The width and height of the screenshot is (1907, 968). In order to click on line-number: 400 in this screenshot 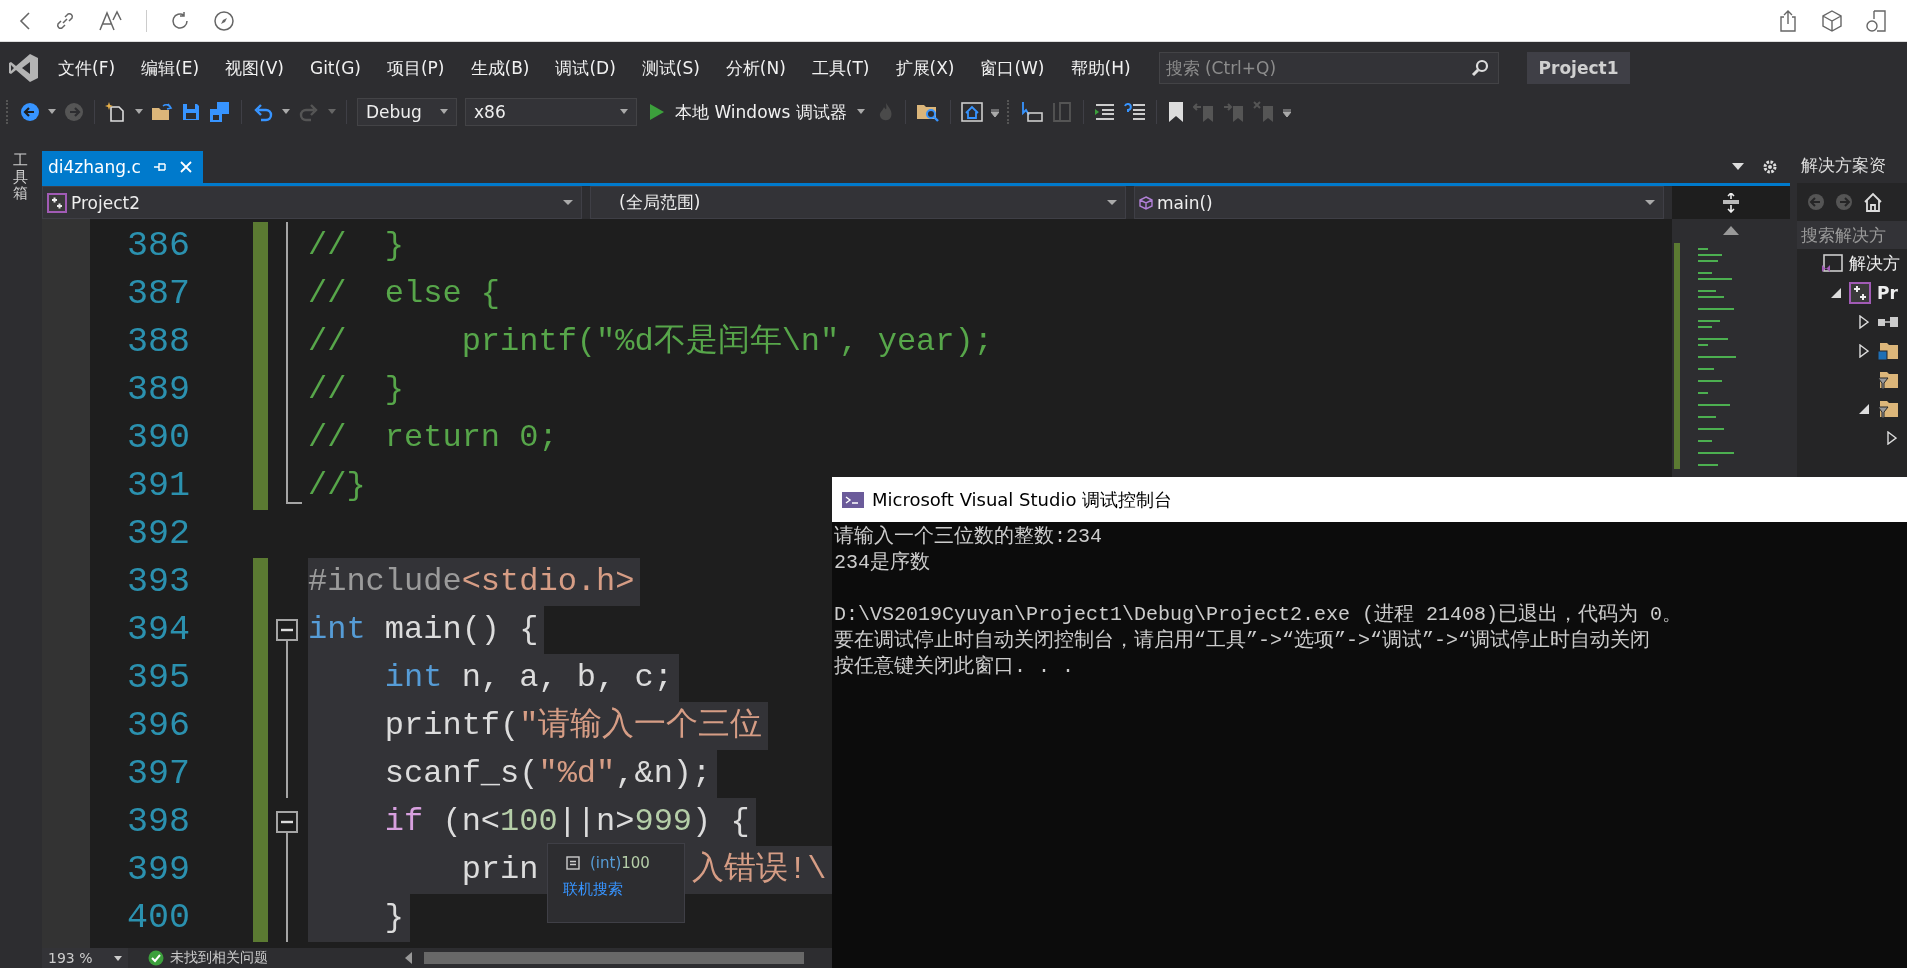, I will do `click(158, 918)`.